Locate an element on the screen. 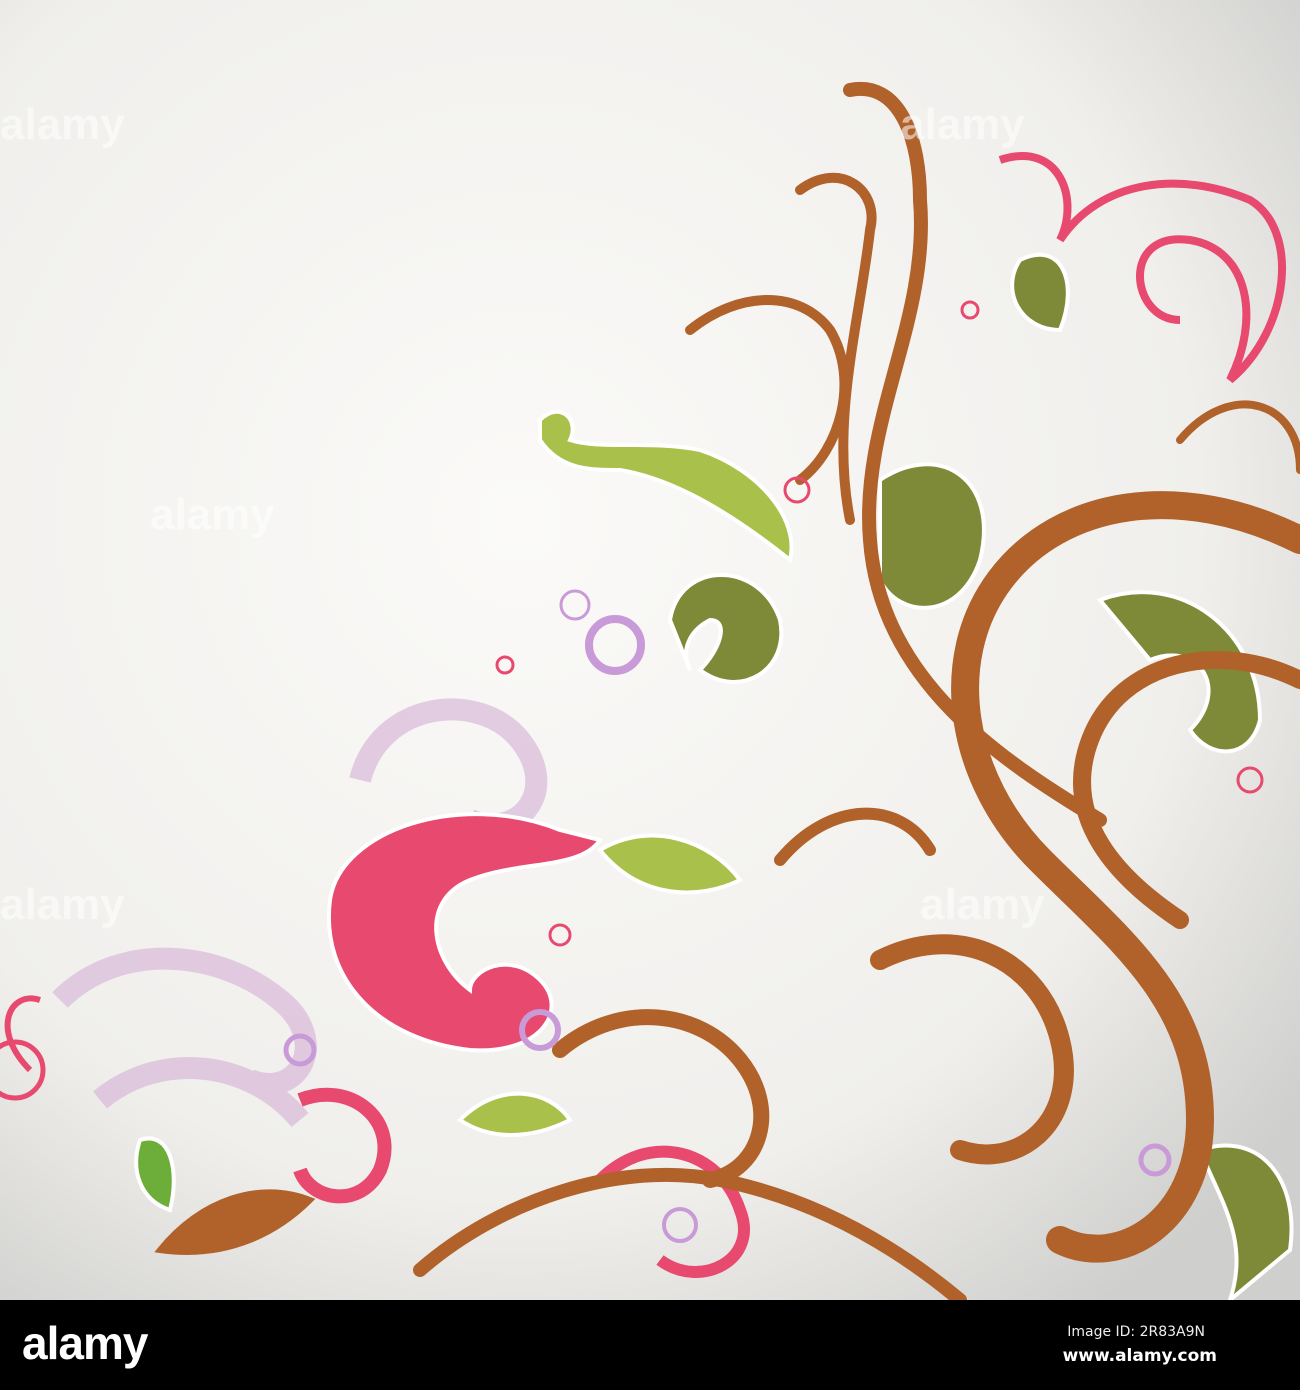 The width and height of the screenshot is (1300, 1390). site-url: www.alamy.com is located at coordinates (1139, 1356).